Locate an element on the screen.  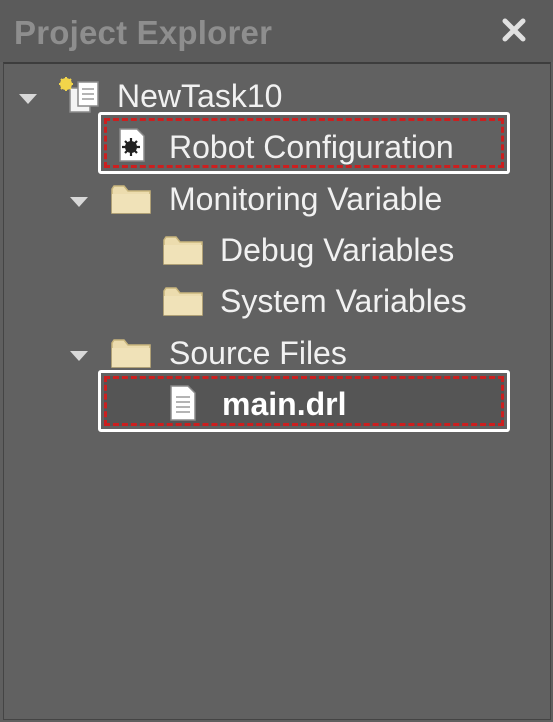
tree-item-monitoring-variable: Monitoring Variable is located at coordinates (274, 199).